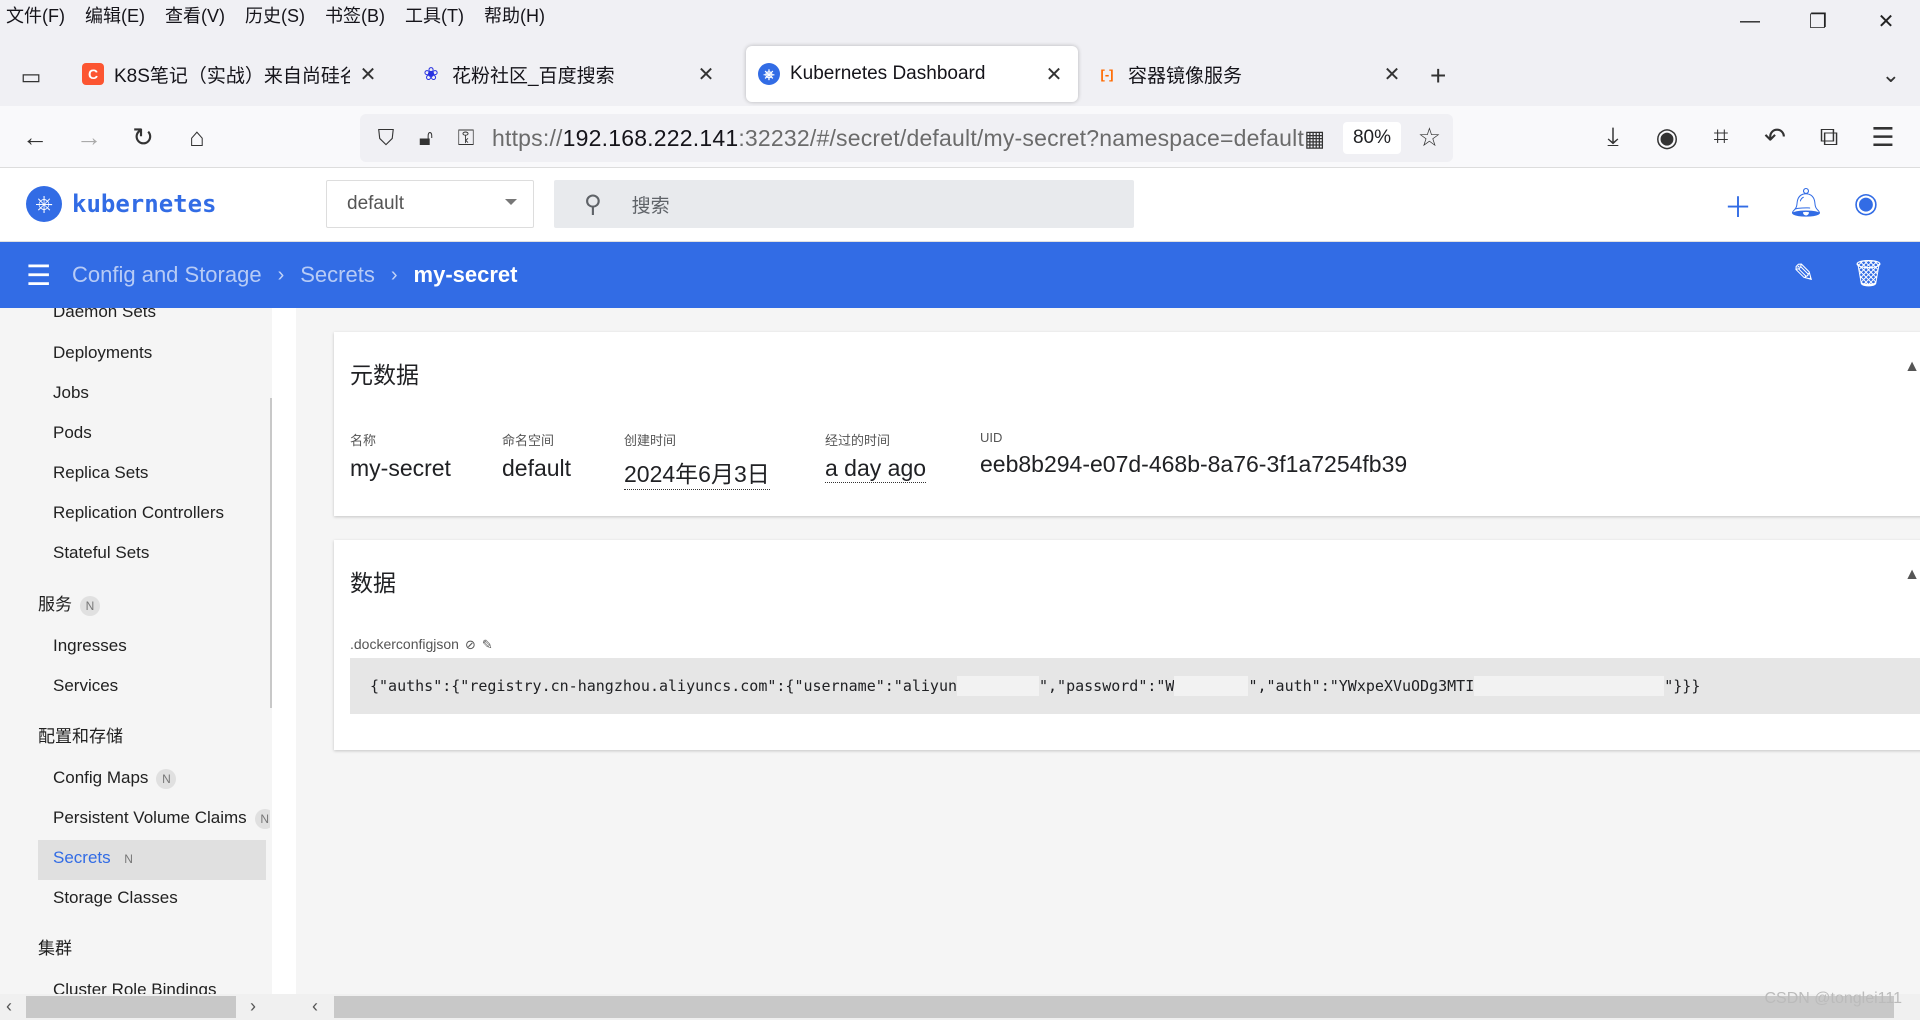  What do you see at coordinates (89, 137) in the screenshot?
I see `forward-icon: →` at bounding box center [89, 137].